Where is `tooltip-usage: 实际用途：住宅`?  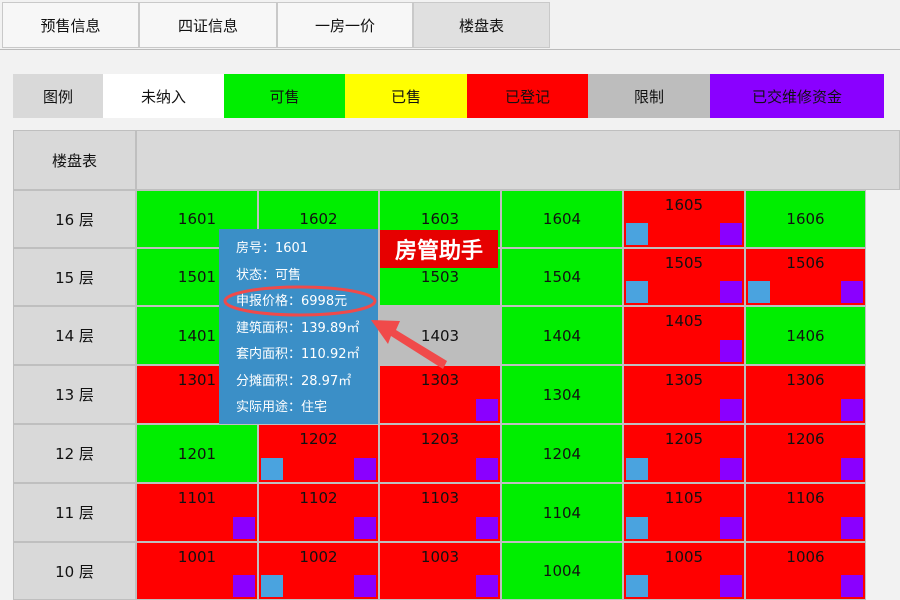 tooltip-usage: 实际用途：住宅 is located at coordinates (282, 407).